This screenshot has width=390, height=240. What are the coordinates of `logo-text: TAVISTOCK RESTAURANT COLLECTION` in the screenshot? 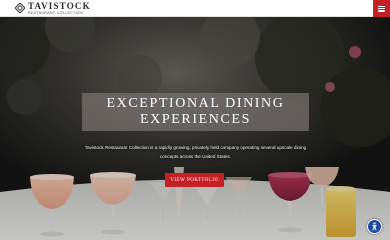 It's located at (59, 9).